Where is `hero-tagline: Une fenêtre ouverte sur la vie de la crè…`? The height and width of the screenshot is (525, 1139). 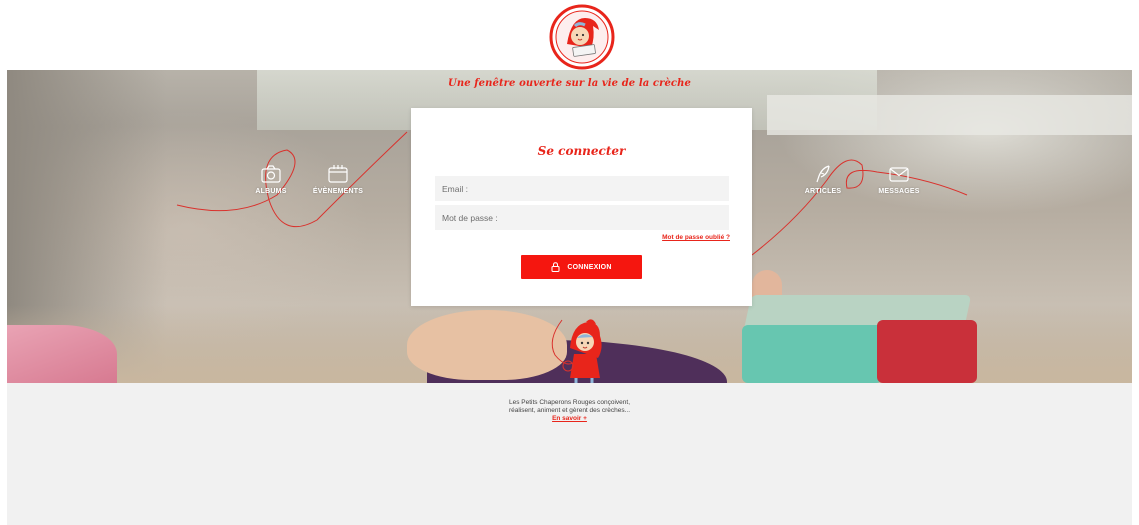 hero-tagline: Une fenêtre ouverte sur la vie de la crè… is located at coordinates (569, 83).